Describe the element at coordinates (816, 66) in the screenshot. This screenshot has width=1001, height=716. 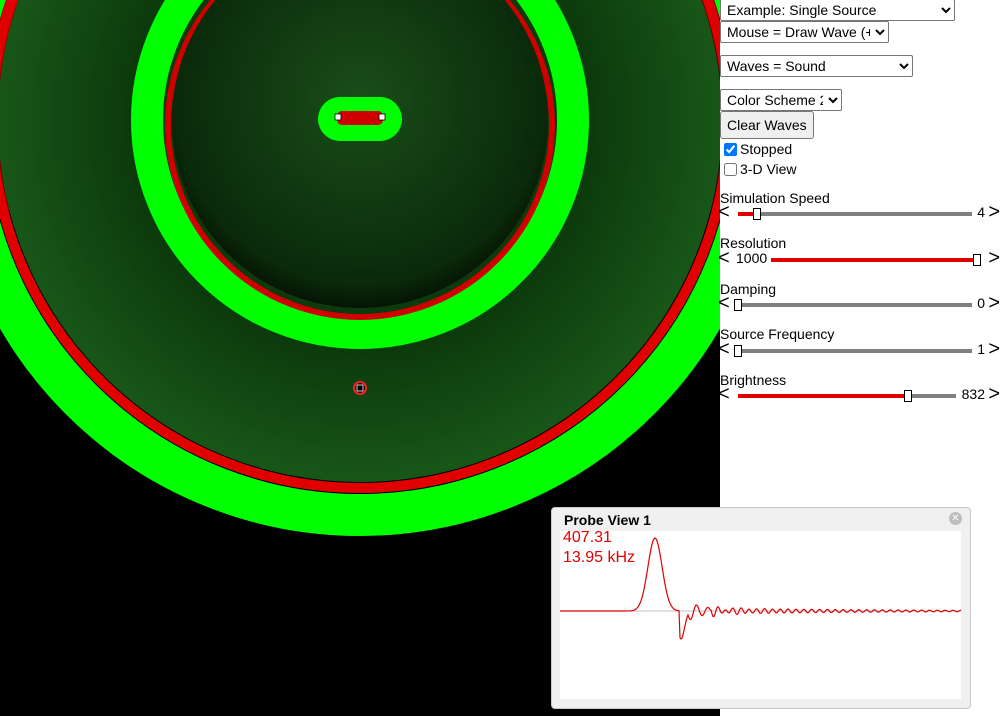
I see `waves-select: Waves = Sound` at that location.